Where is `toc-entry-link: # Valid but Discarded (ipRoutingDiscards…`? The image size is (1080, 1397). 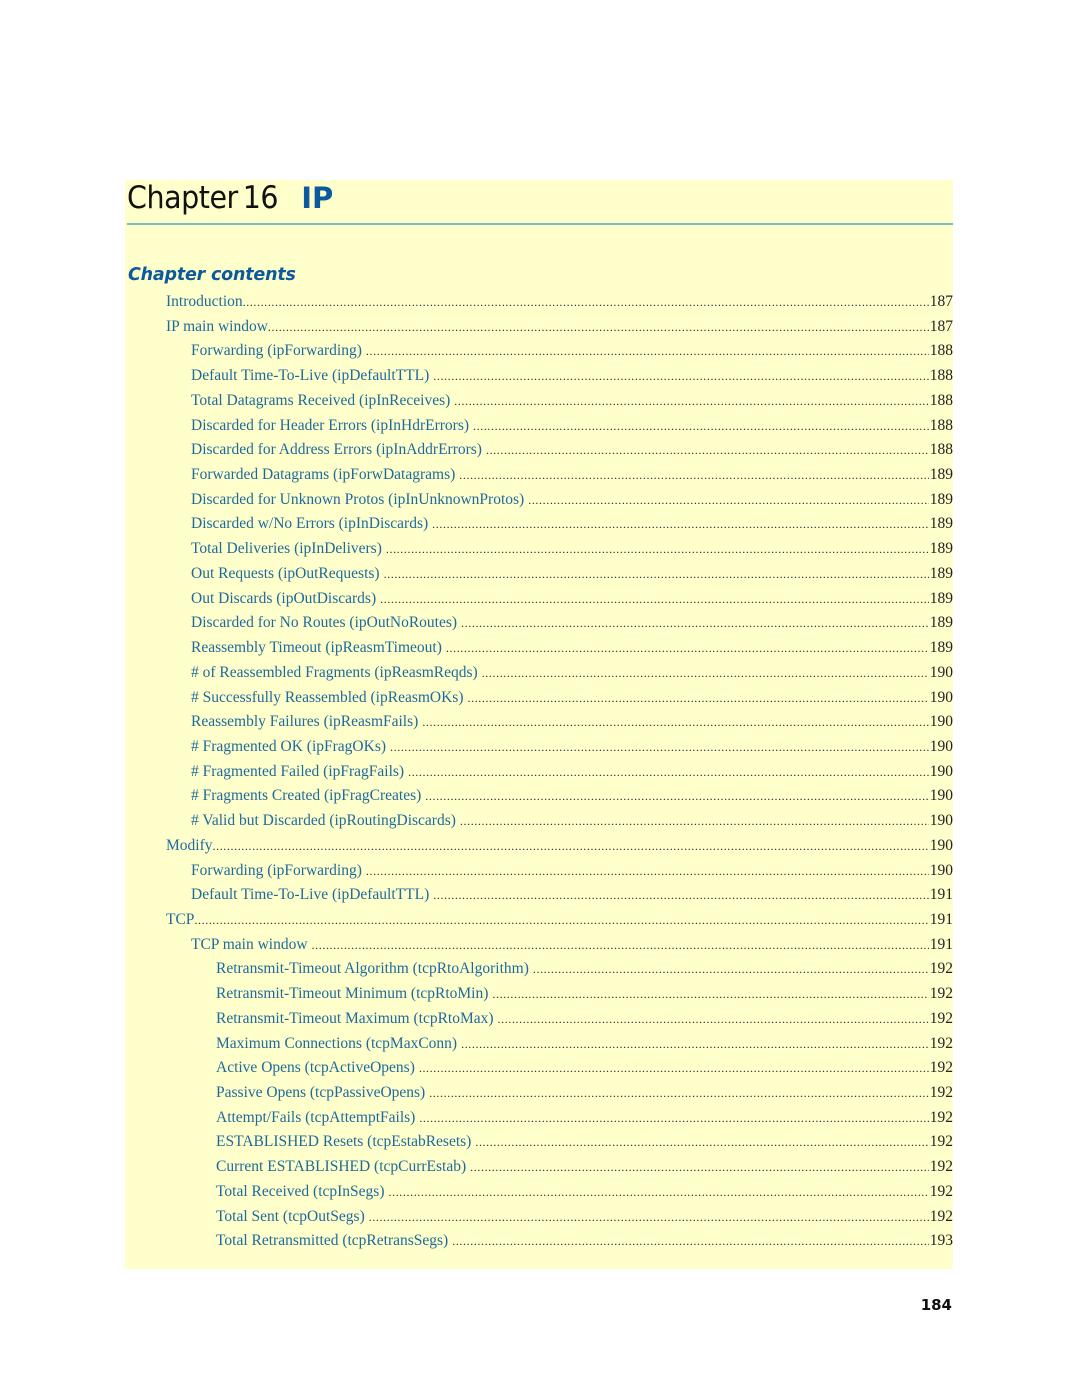
toc-entry-link: # Valid but Discarded (ipRoutingDiscards… is located at coordinates (323, 821).